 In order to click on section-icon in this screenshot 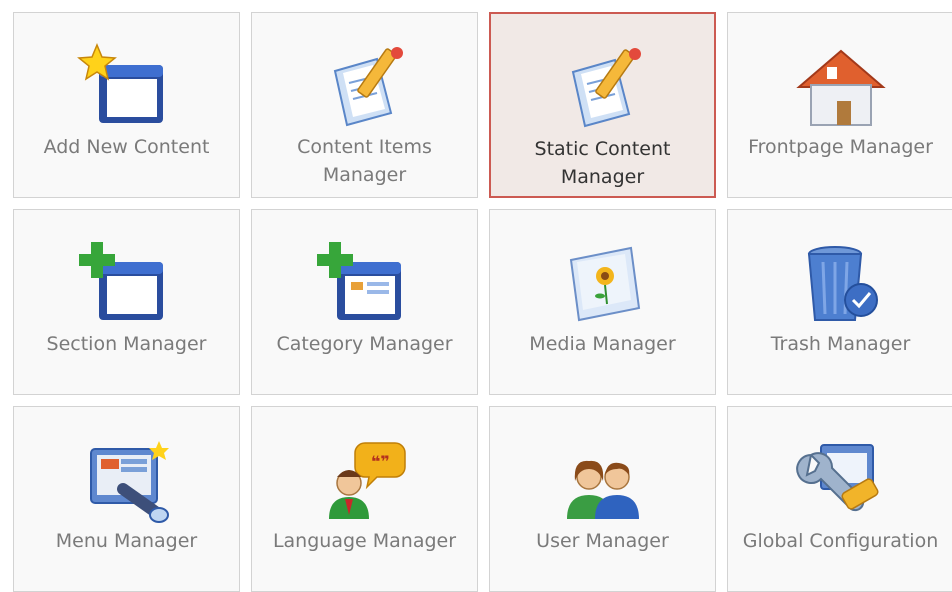, I will do `click(127, 285)`.